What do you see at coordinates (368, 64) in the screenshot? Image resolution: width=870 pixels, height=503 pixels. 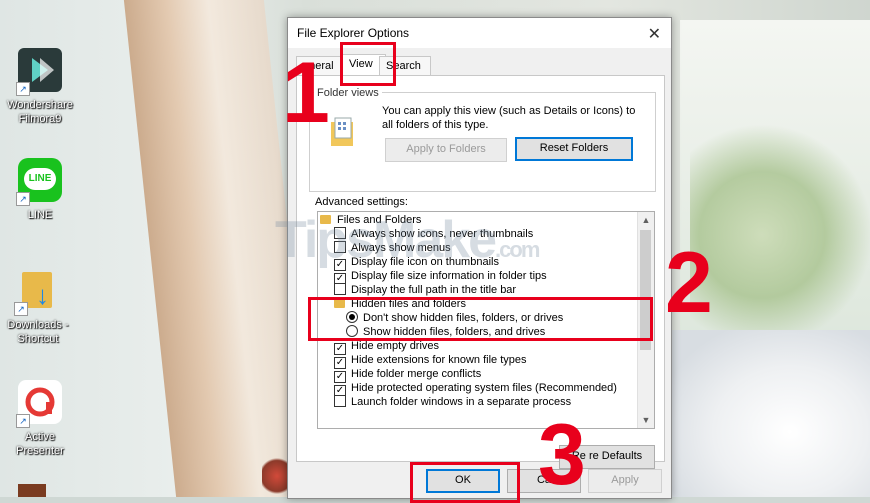 I see `annotation-box-view-tab` at bounding box center [368, 64].